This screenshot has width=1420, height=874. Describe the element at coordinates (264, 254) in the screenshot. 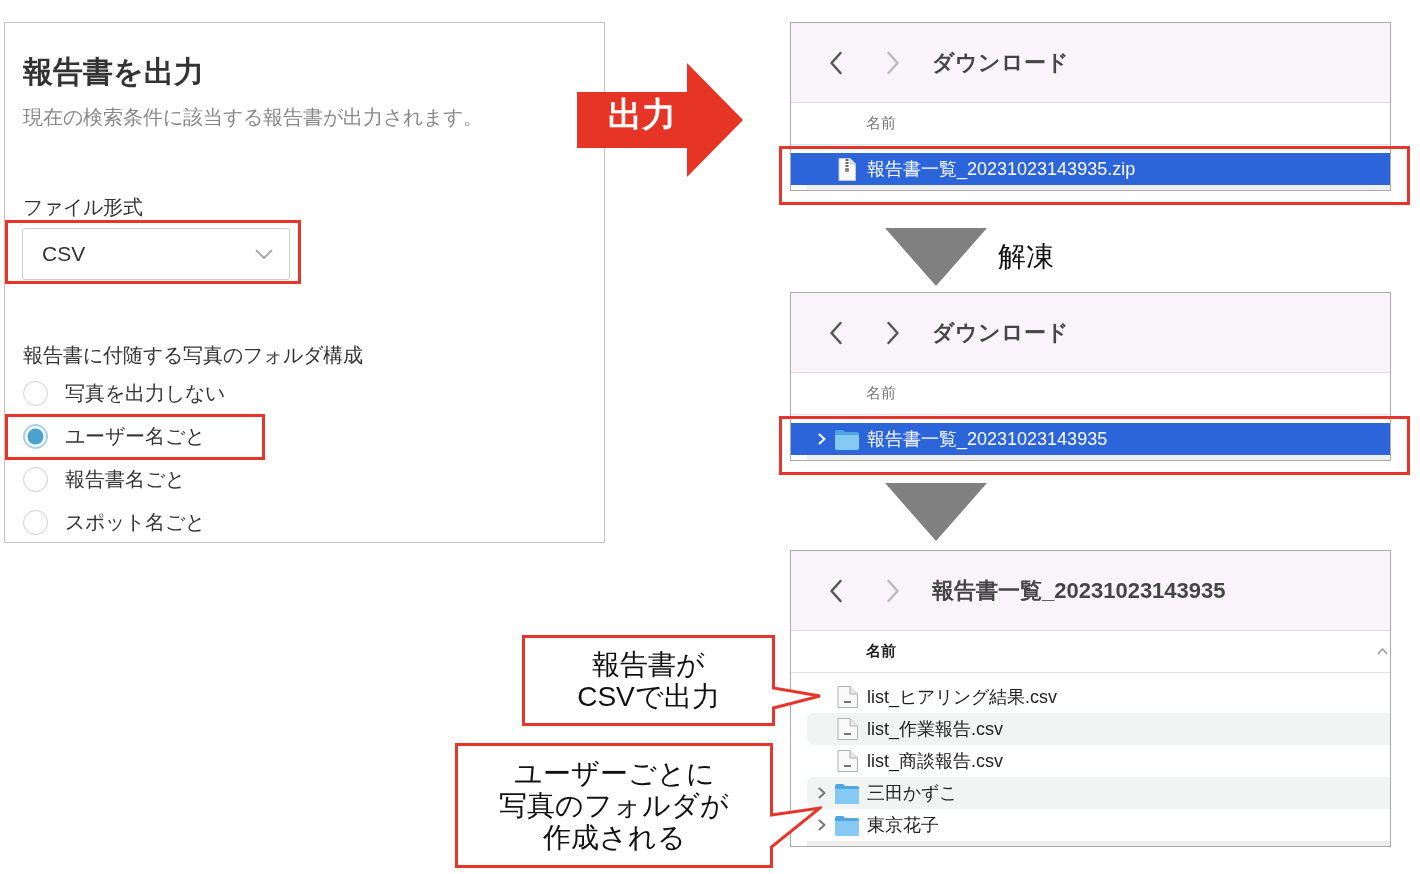

I see `chevron-down-icon` at that location.